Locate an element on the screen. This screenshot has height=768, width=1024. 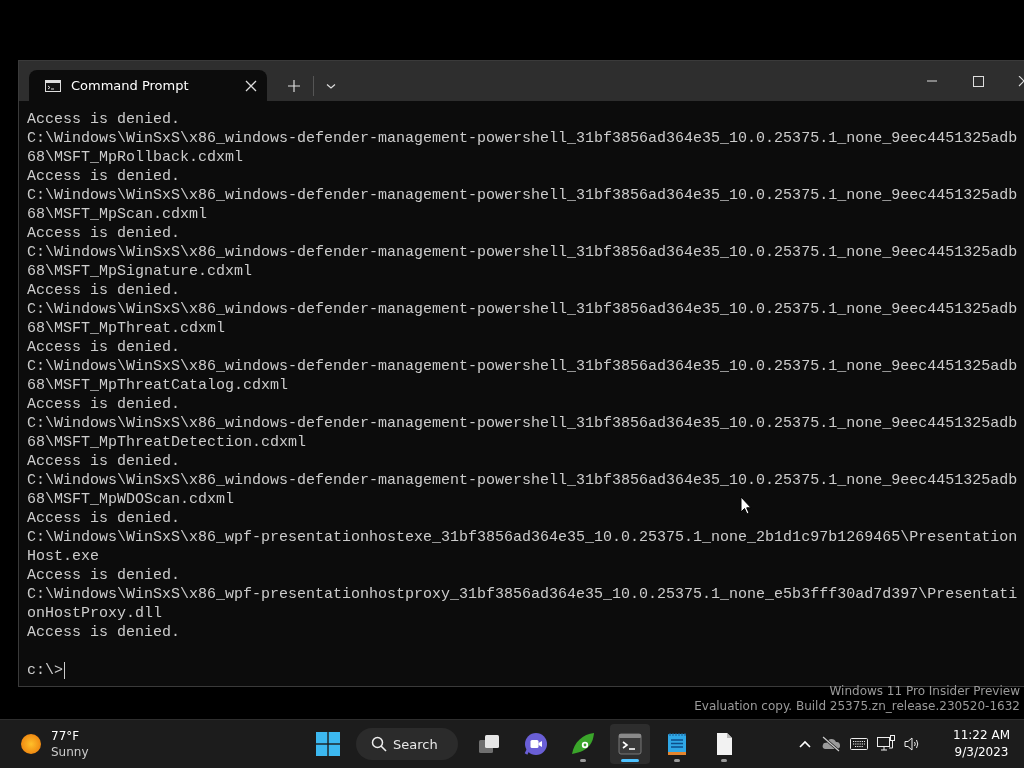
output-line: 68\MSFT_MpWDOScan.cdxml is located at coordinates (131, 499).